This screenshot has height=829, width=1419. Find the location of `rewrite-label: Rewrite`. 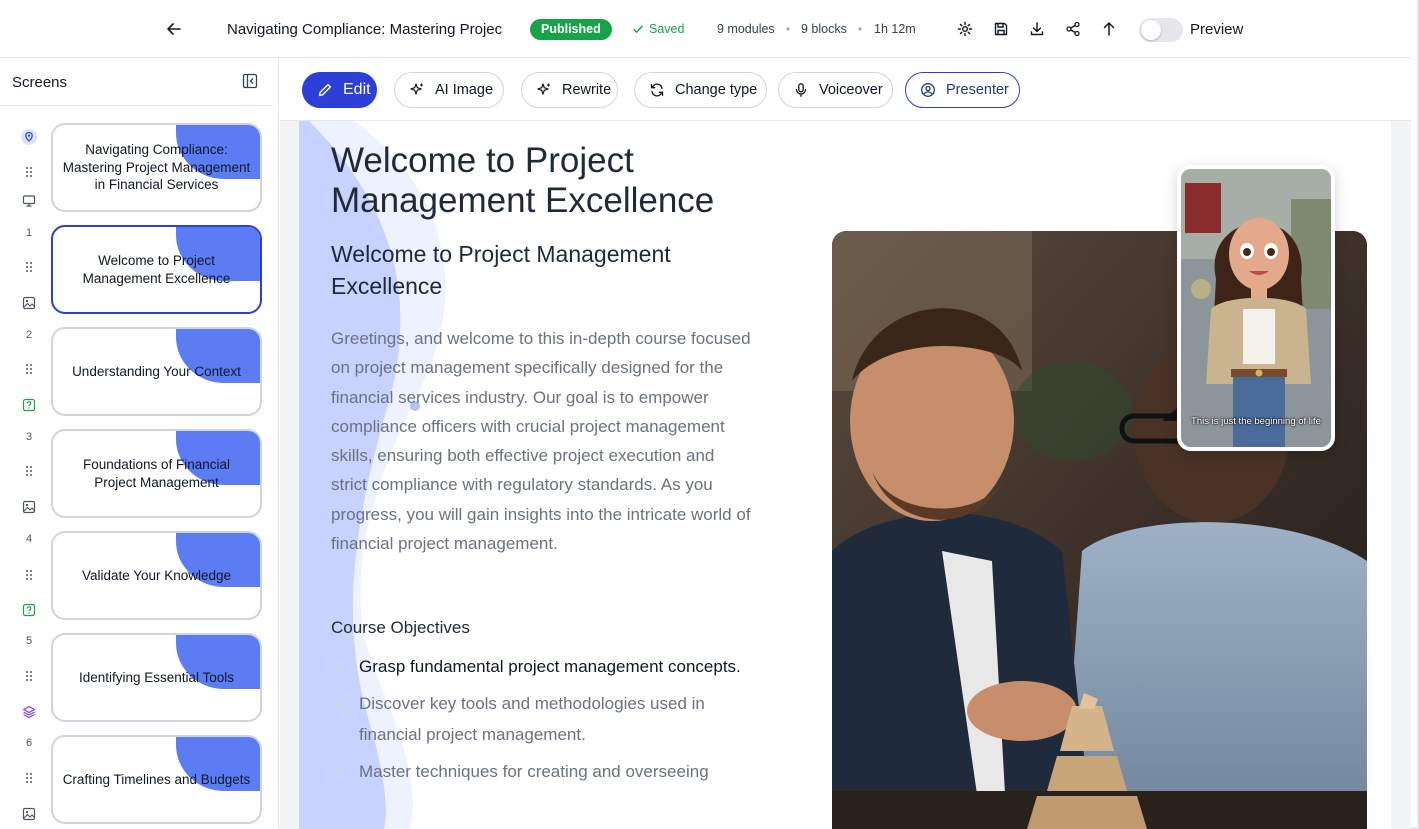

rewrite-label: Rewrite is located at coordinates (587, 90).